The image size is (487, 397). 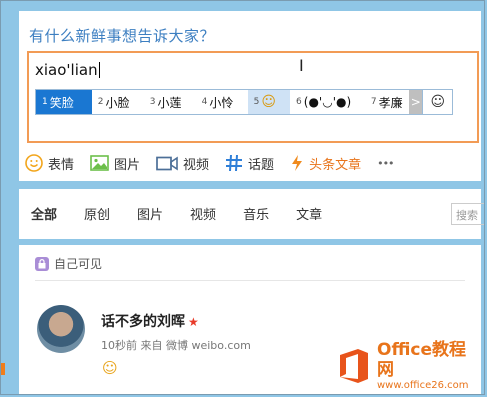 What do you see at coordinates (42, 263) in the screenshot?
I see `lock-icon` at bounding box center [42, 263].